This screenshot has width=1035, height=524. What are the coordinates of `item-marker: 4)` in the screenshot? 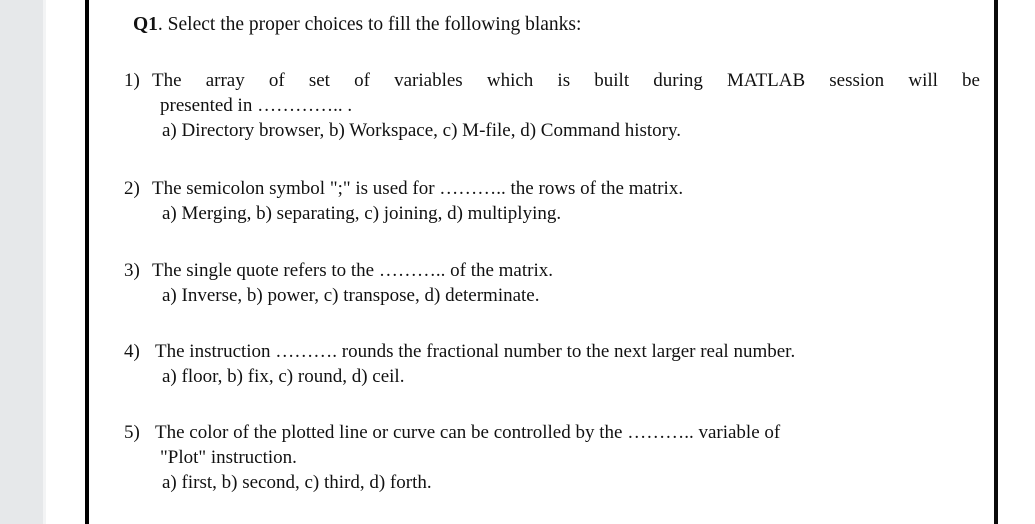 It's located at (132, 351).